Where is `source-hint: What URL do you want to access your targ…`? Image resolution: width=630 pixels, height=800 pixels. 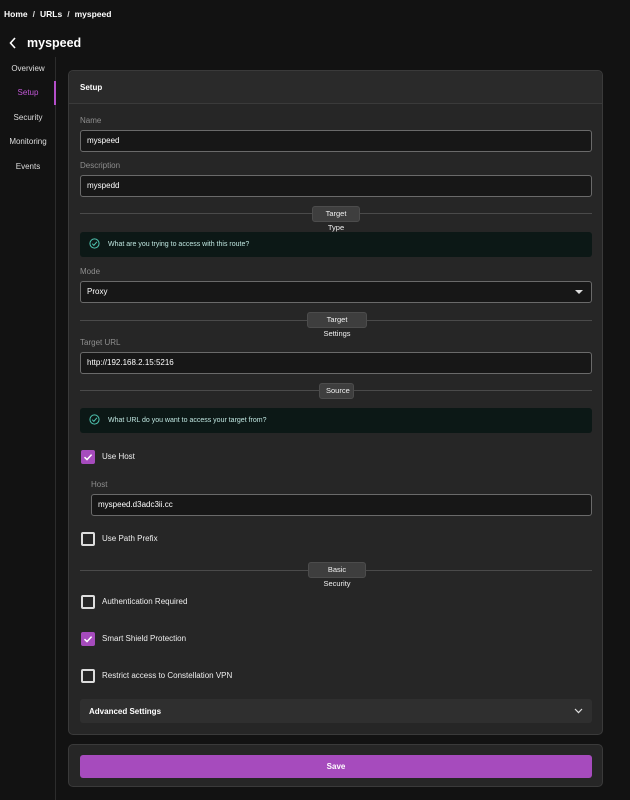 source-hint: What URL do you want to access your targ… is located at coordinates (336, 420).